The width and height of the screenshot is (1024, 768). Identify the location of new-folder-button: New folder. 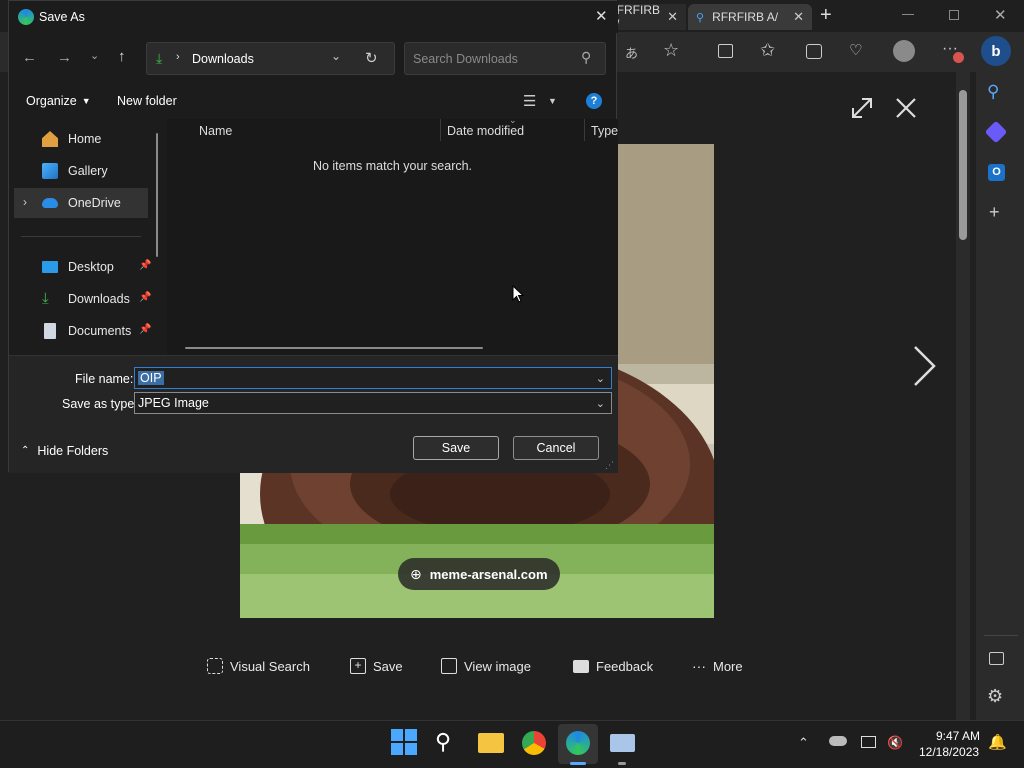
(147, 101).